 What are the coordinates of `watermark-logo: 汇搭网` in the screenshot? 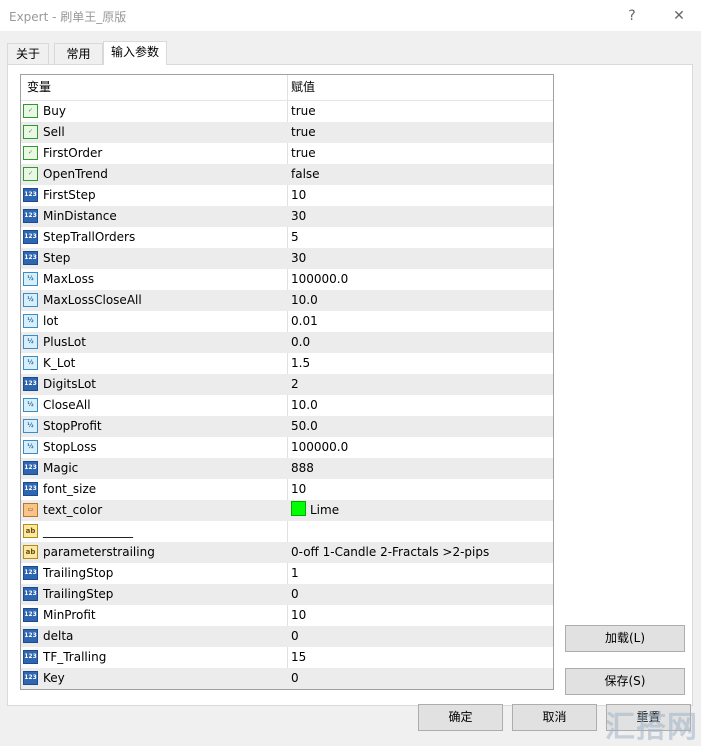 It's located at (651, 727).